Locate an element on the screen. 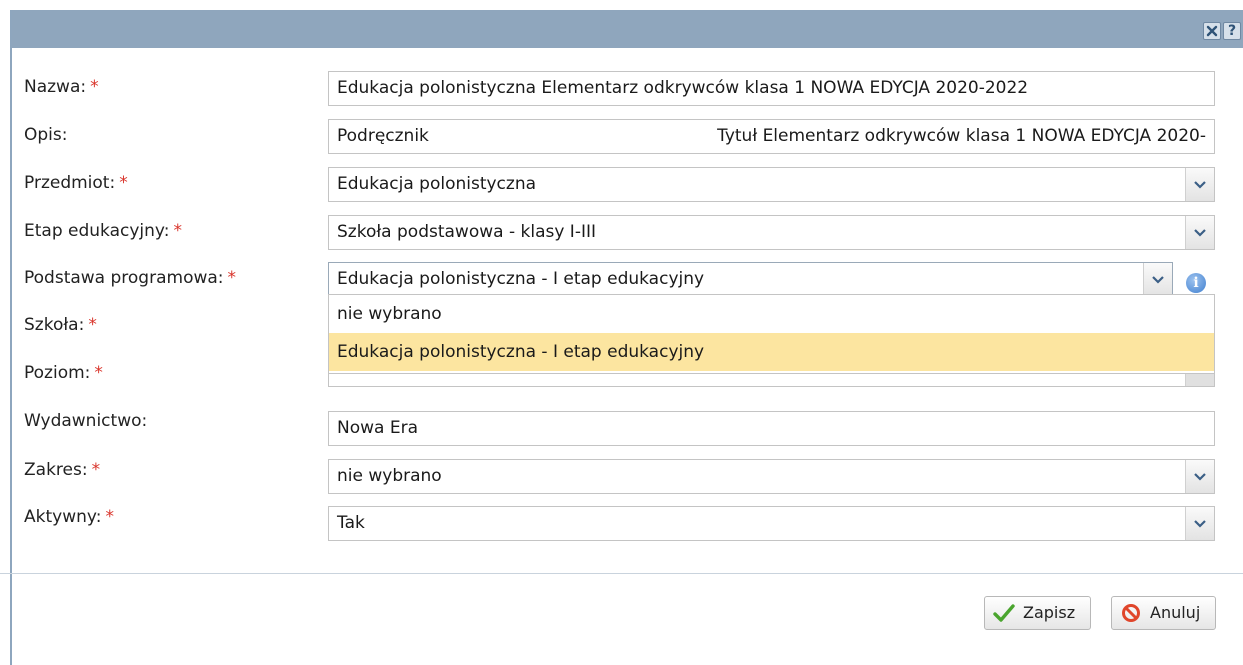 Image resolution: width=1243 pixels, height=665 pixels. label-text: Etap edukacyjny: is located at coordinates (97, 231).